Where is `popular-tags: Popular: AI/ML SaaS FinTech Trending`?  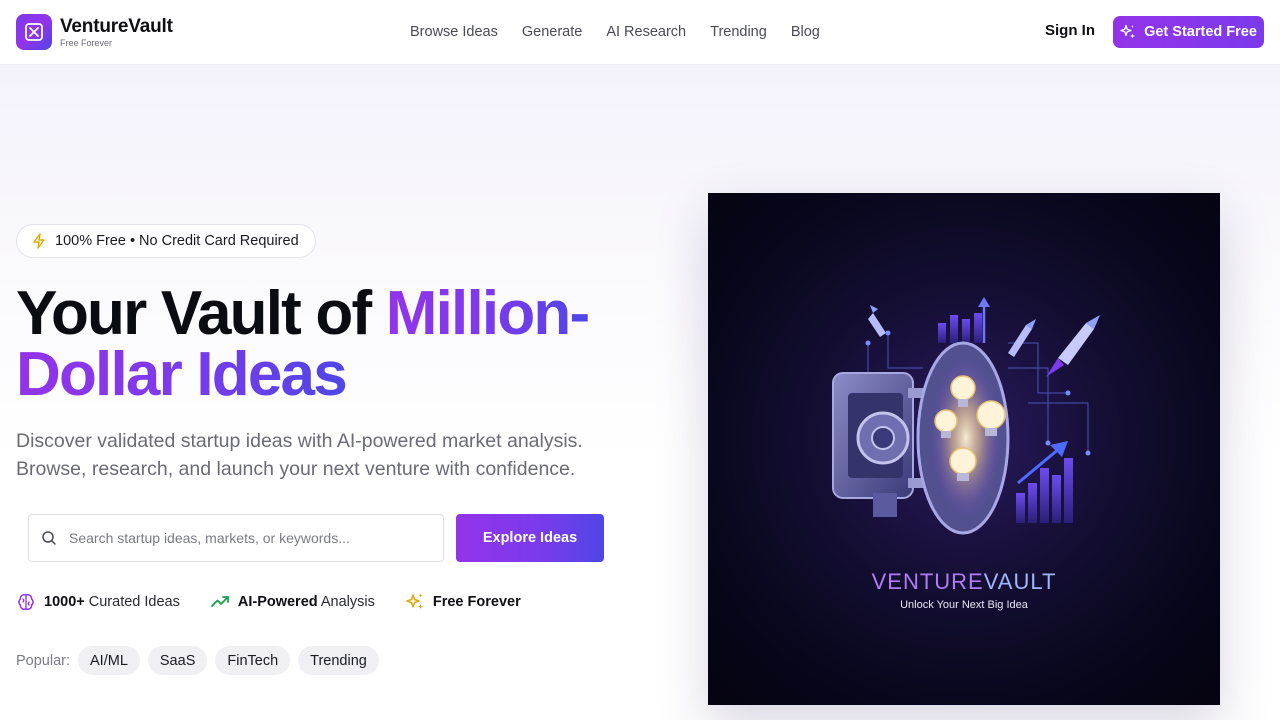
popular-tags: Popular: AI/ML SaaS FinTech Trending is located at coordinates (197, 660).